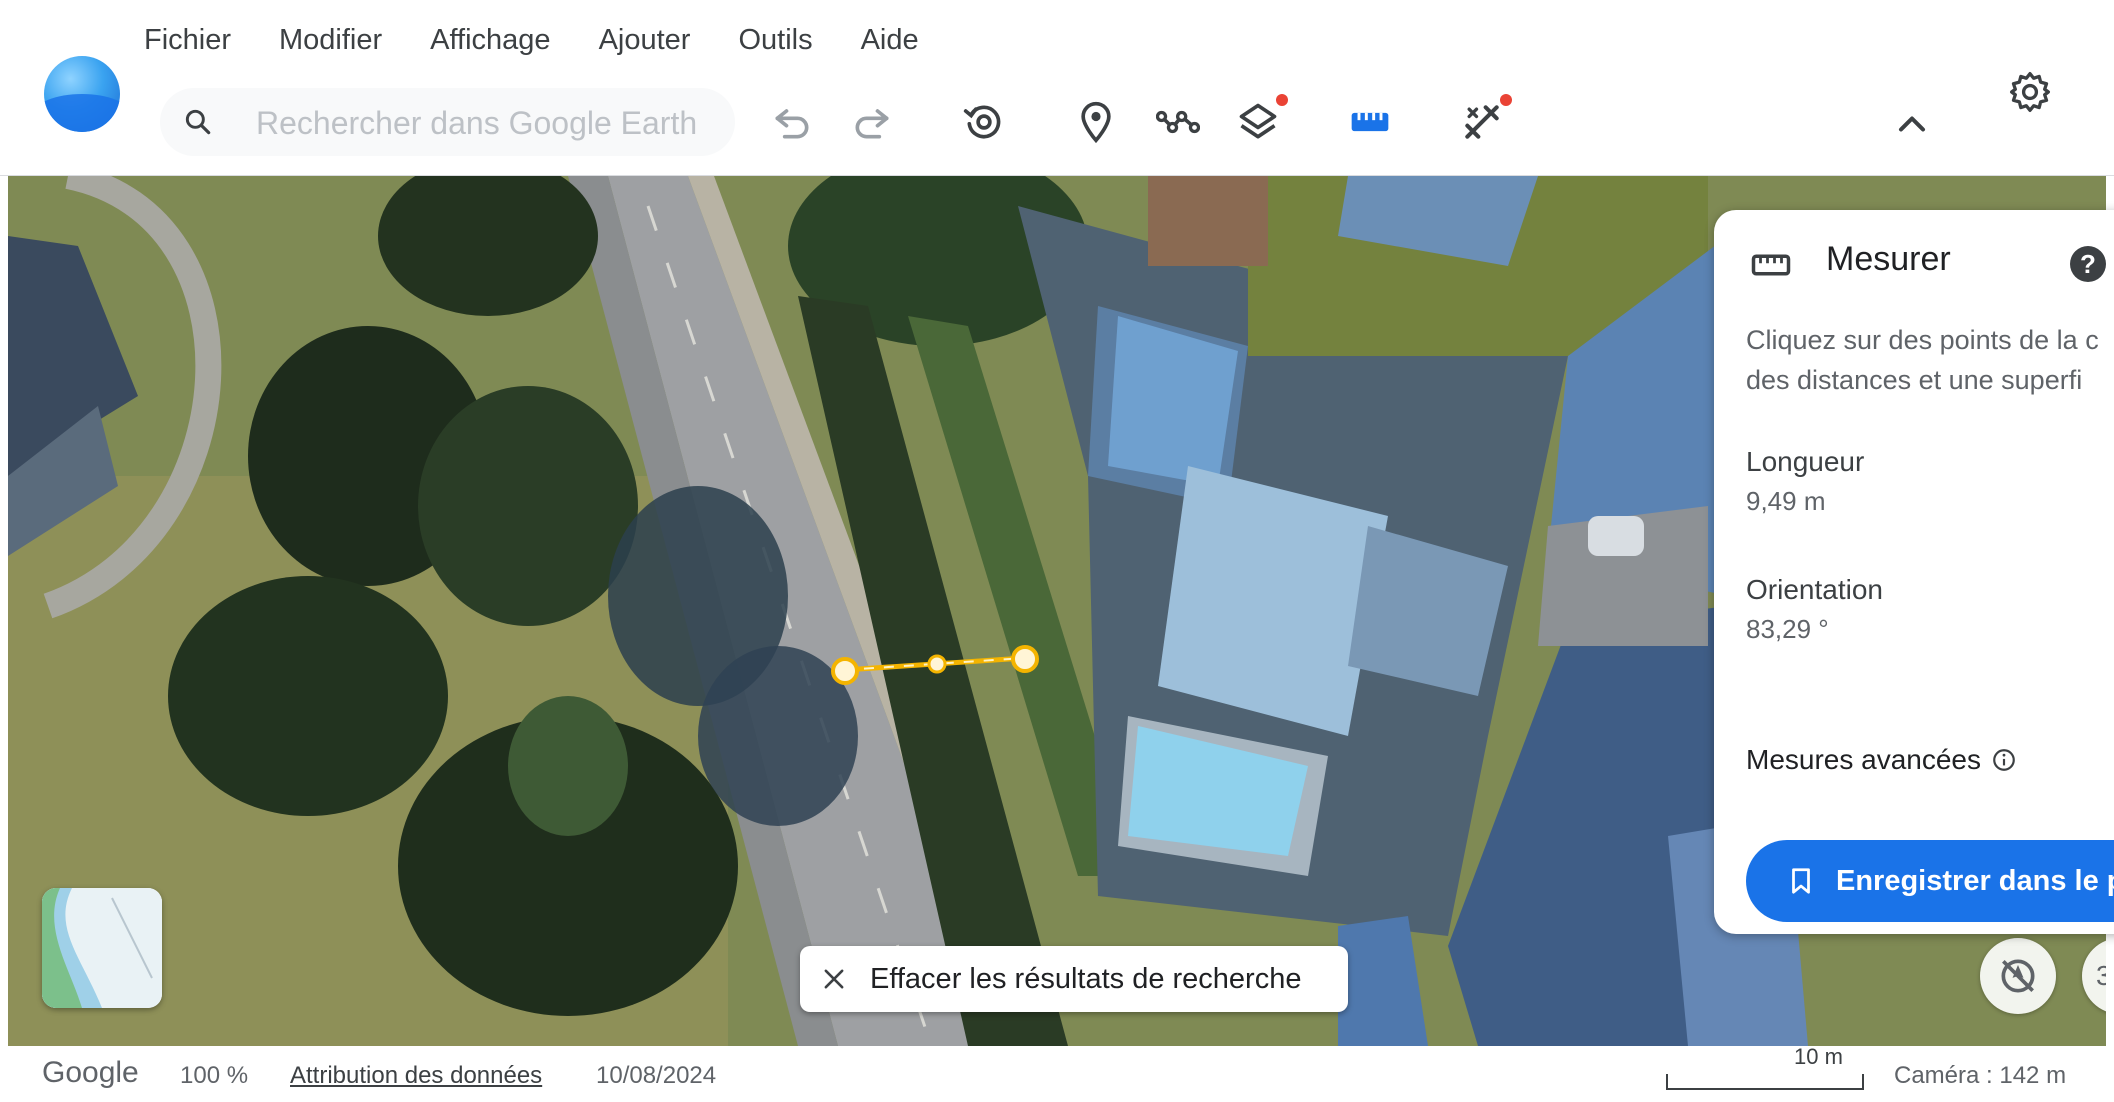  What do you see at coordinates (1482, 122) in the screenshot?
I see `tools-icon` at bounding box center [1482, 122].